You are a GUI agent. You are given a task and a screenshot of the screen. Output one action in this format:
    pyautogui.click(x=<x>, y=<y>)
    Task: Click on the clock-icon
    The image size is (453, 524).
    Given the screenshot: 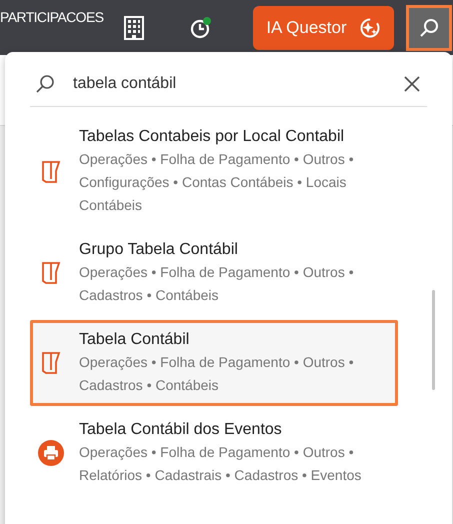 What is the action you would take?
    pyautogui.click(x=201, y=28)
    